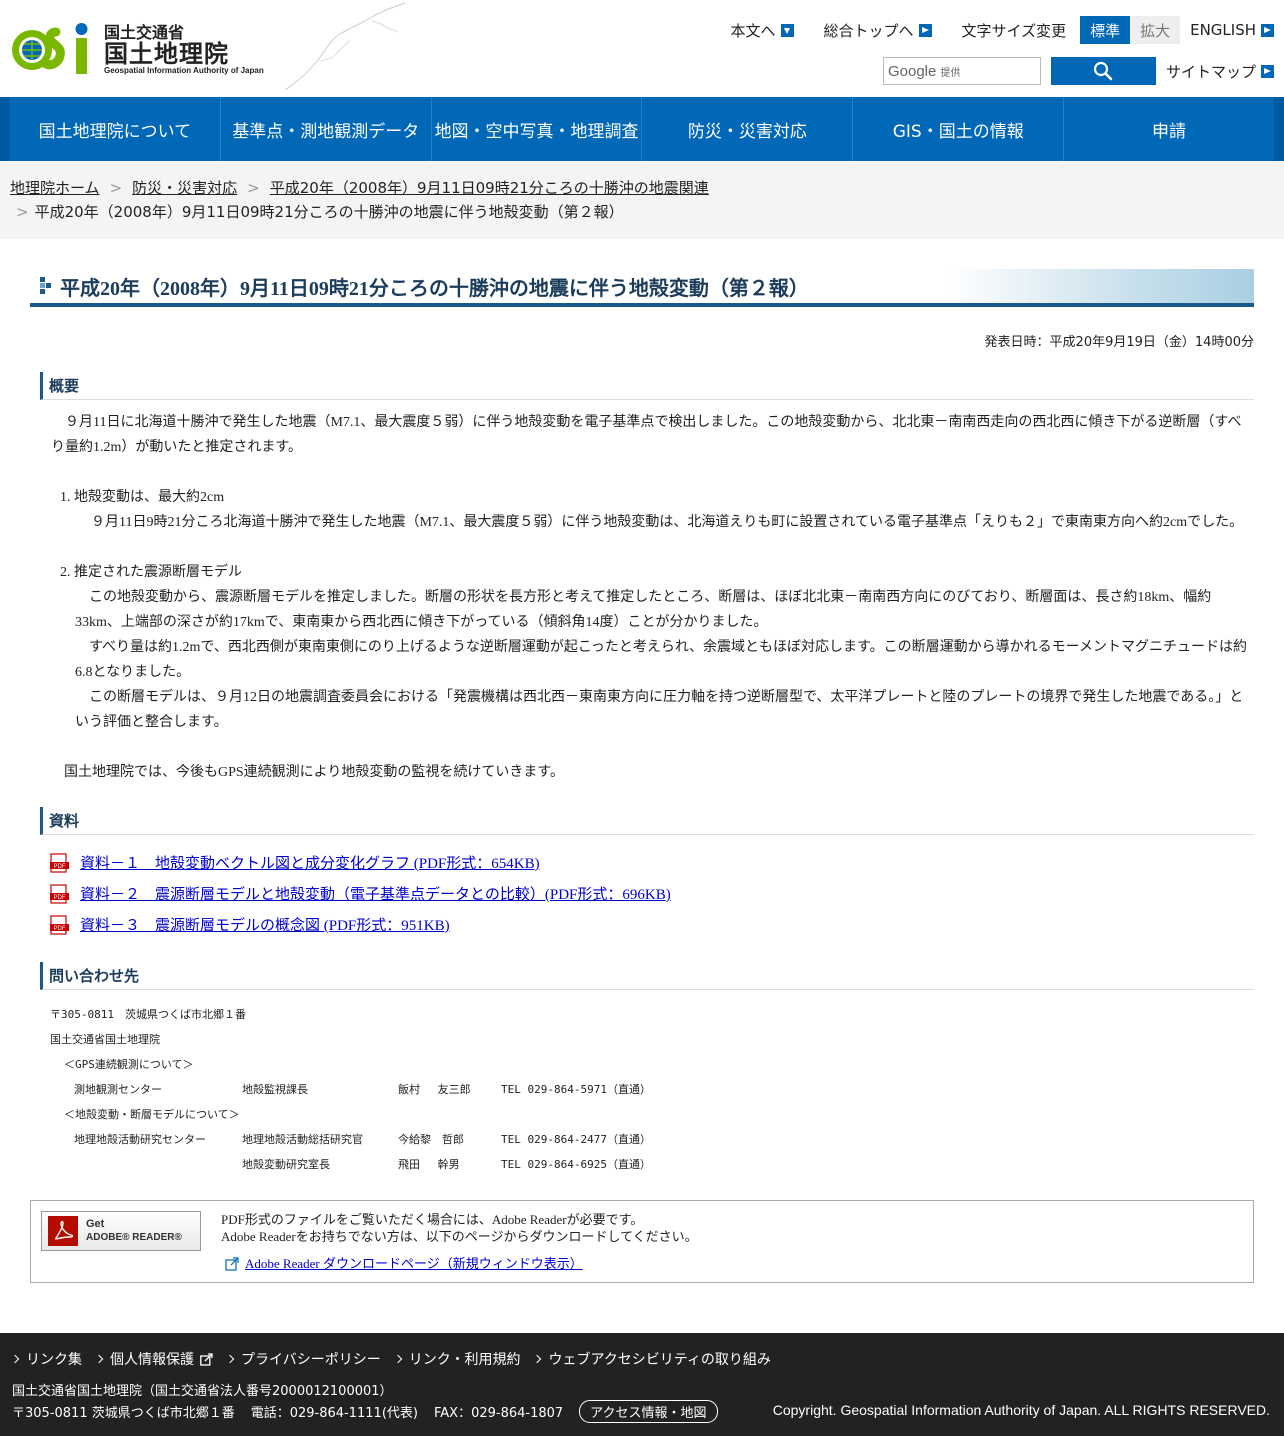  Describe the element at coordinates (912, 71) in the screenshot. I see `google-watermark: Google` at that location.